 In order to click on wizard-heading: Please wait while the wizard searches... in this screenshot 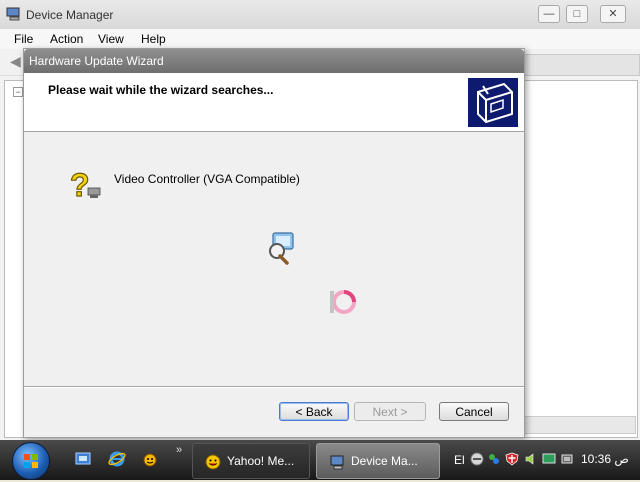, I will do `click(161, 90)`.